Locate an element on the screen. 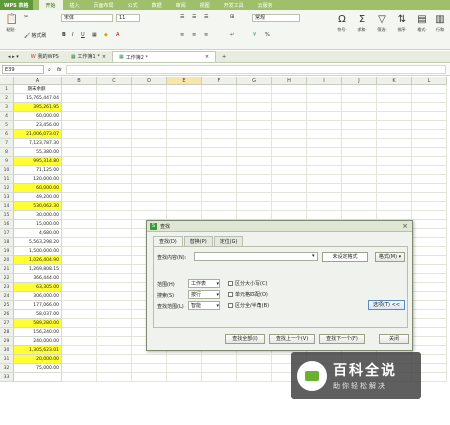 This screenshot has height=425, width=450. cut-button: ✂ is located at coordinates (26, 17).